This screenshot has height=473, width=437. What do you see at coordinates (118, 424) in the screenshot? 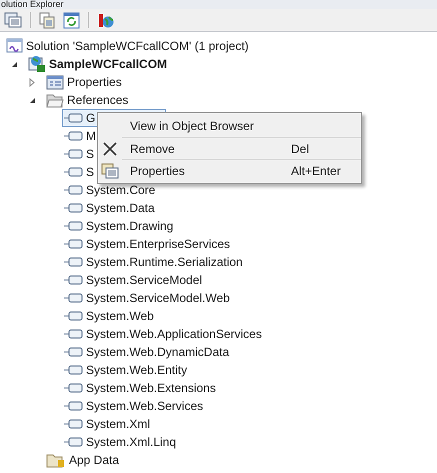
I see `tree-item: System.Xml` at bounding box center [118, 424].